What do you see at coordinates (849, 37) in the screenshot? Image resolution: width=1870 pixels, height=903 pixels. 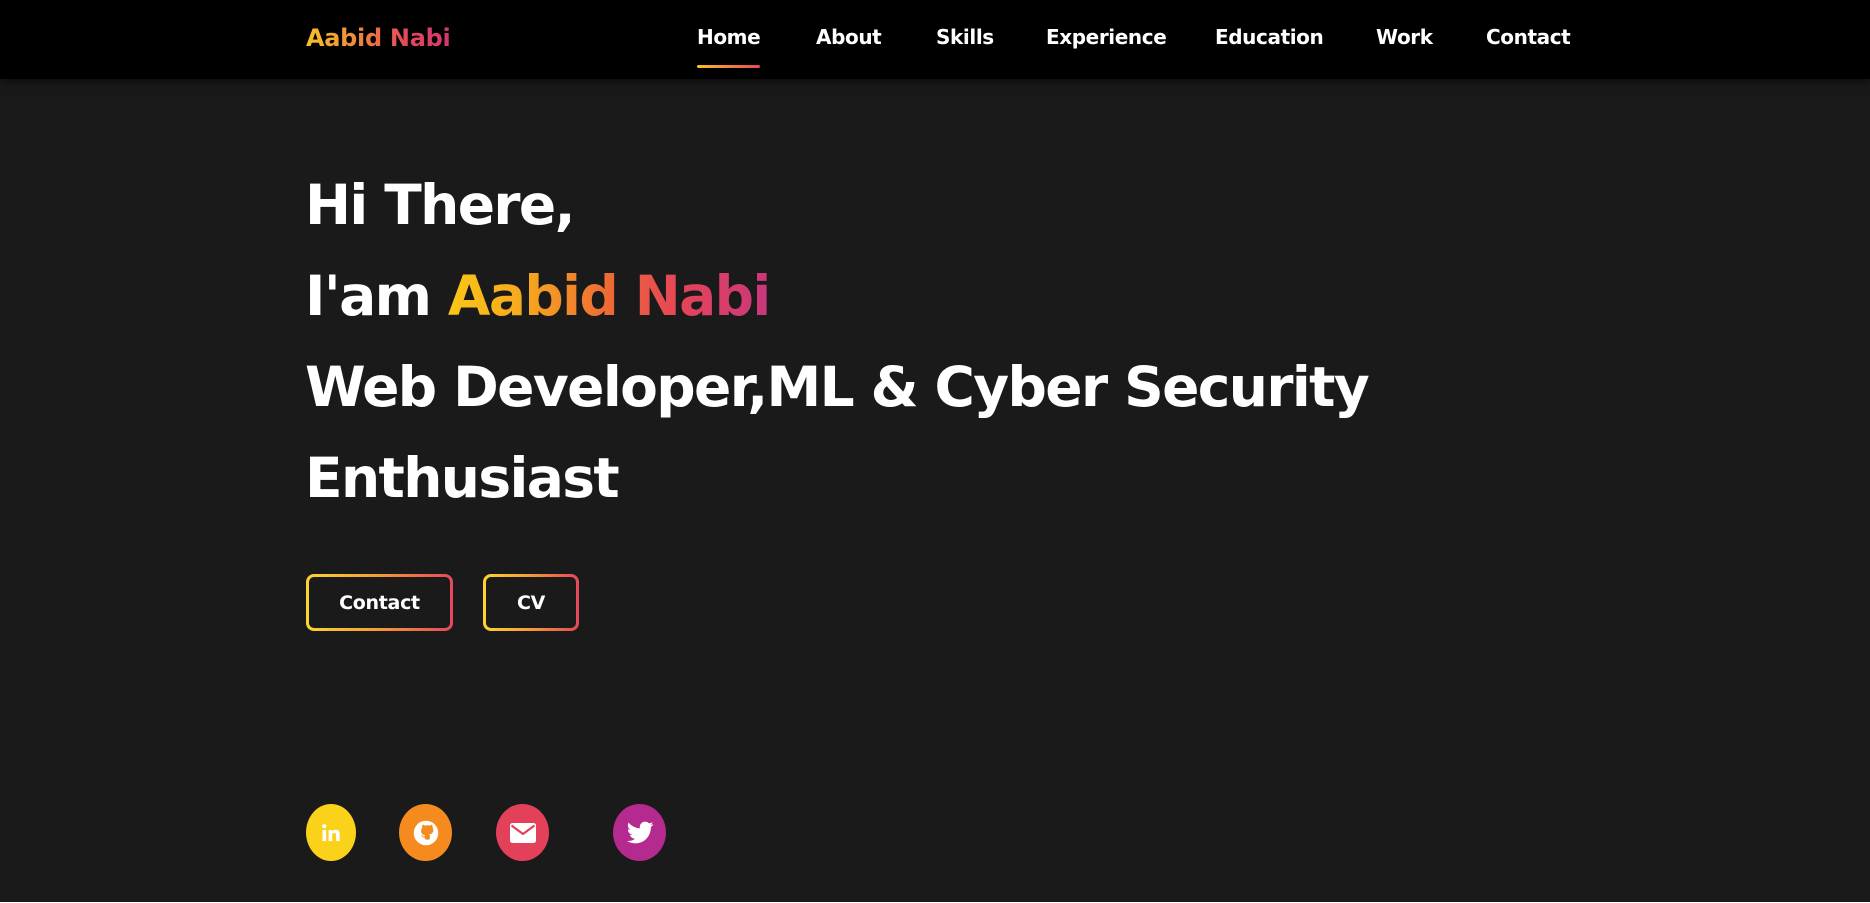 I see `nav-about: About` at bounding box center [849, 37].